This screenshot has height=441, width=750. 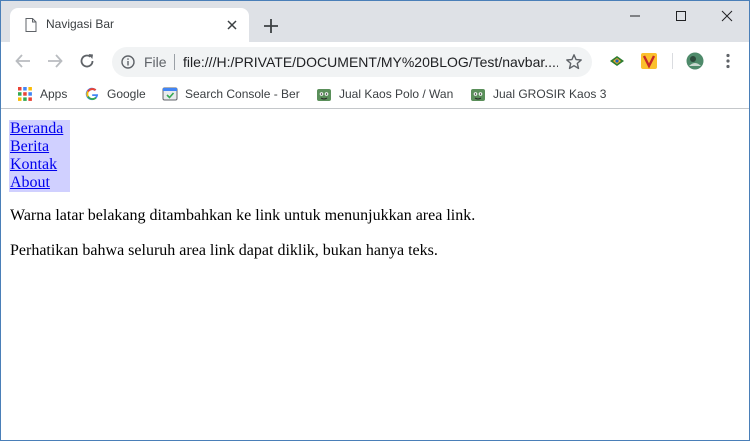 I want to click on maximize-button, so click(x=681, y=16).